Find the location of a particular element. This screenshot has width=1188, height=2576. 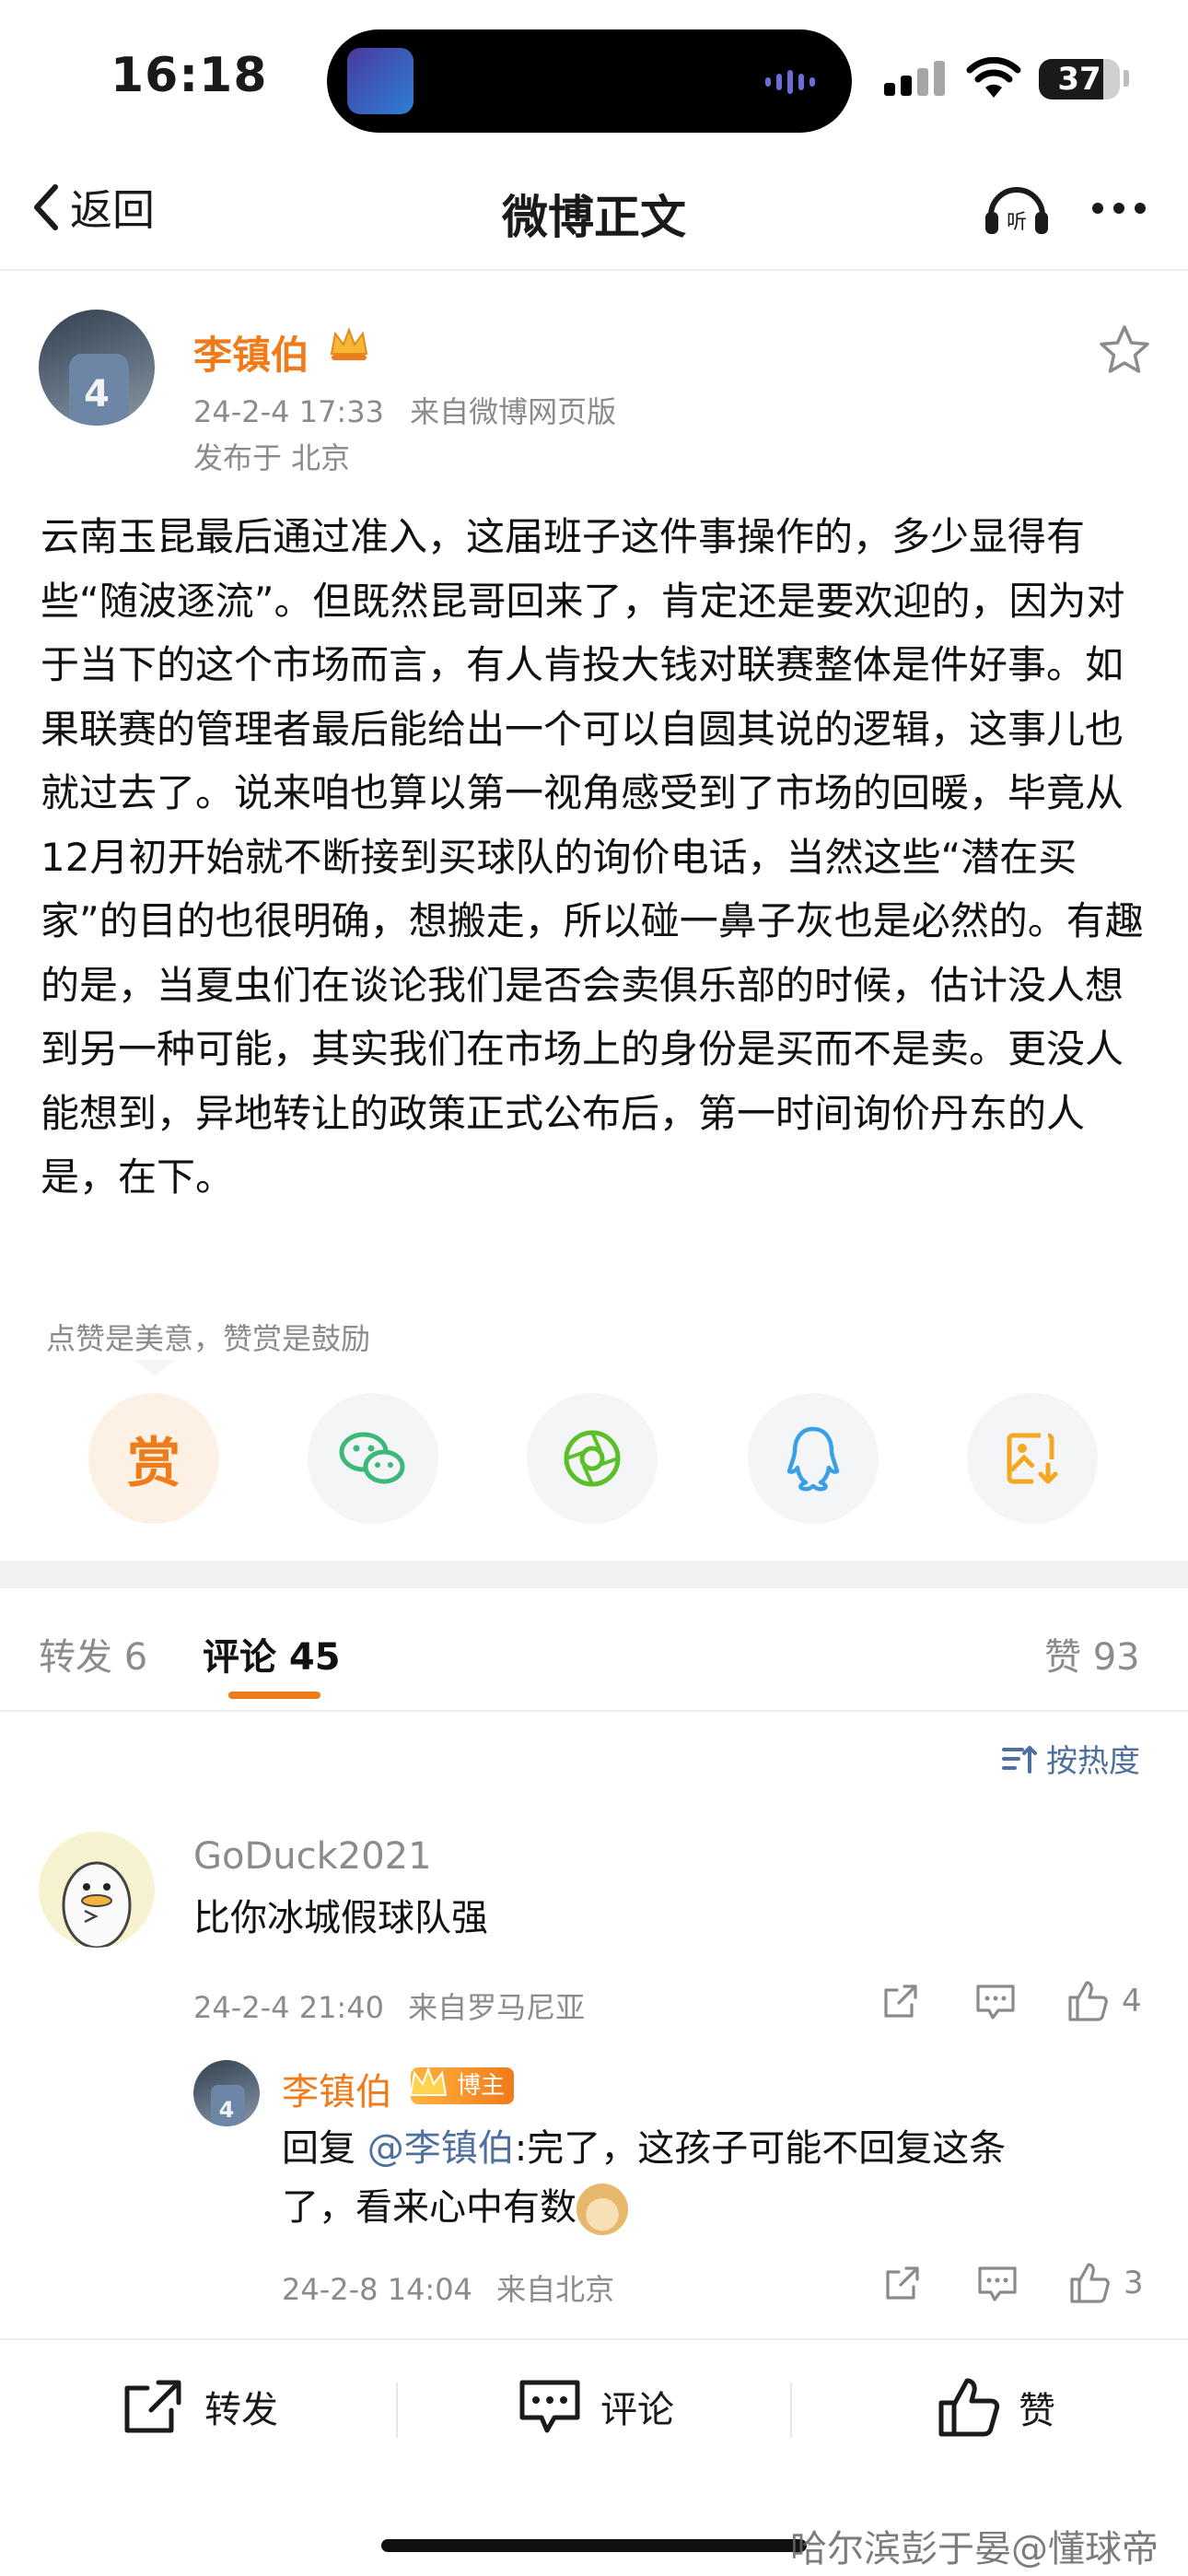

comment-like-count: 4 is located at coordinates (1132, 2001).